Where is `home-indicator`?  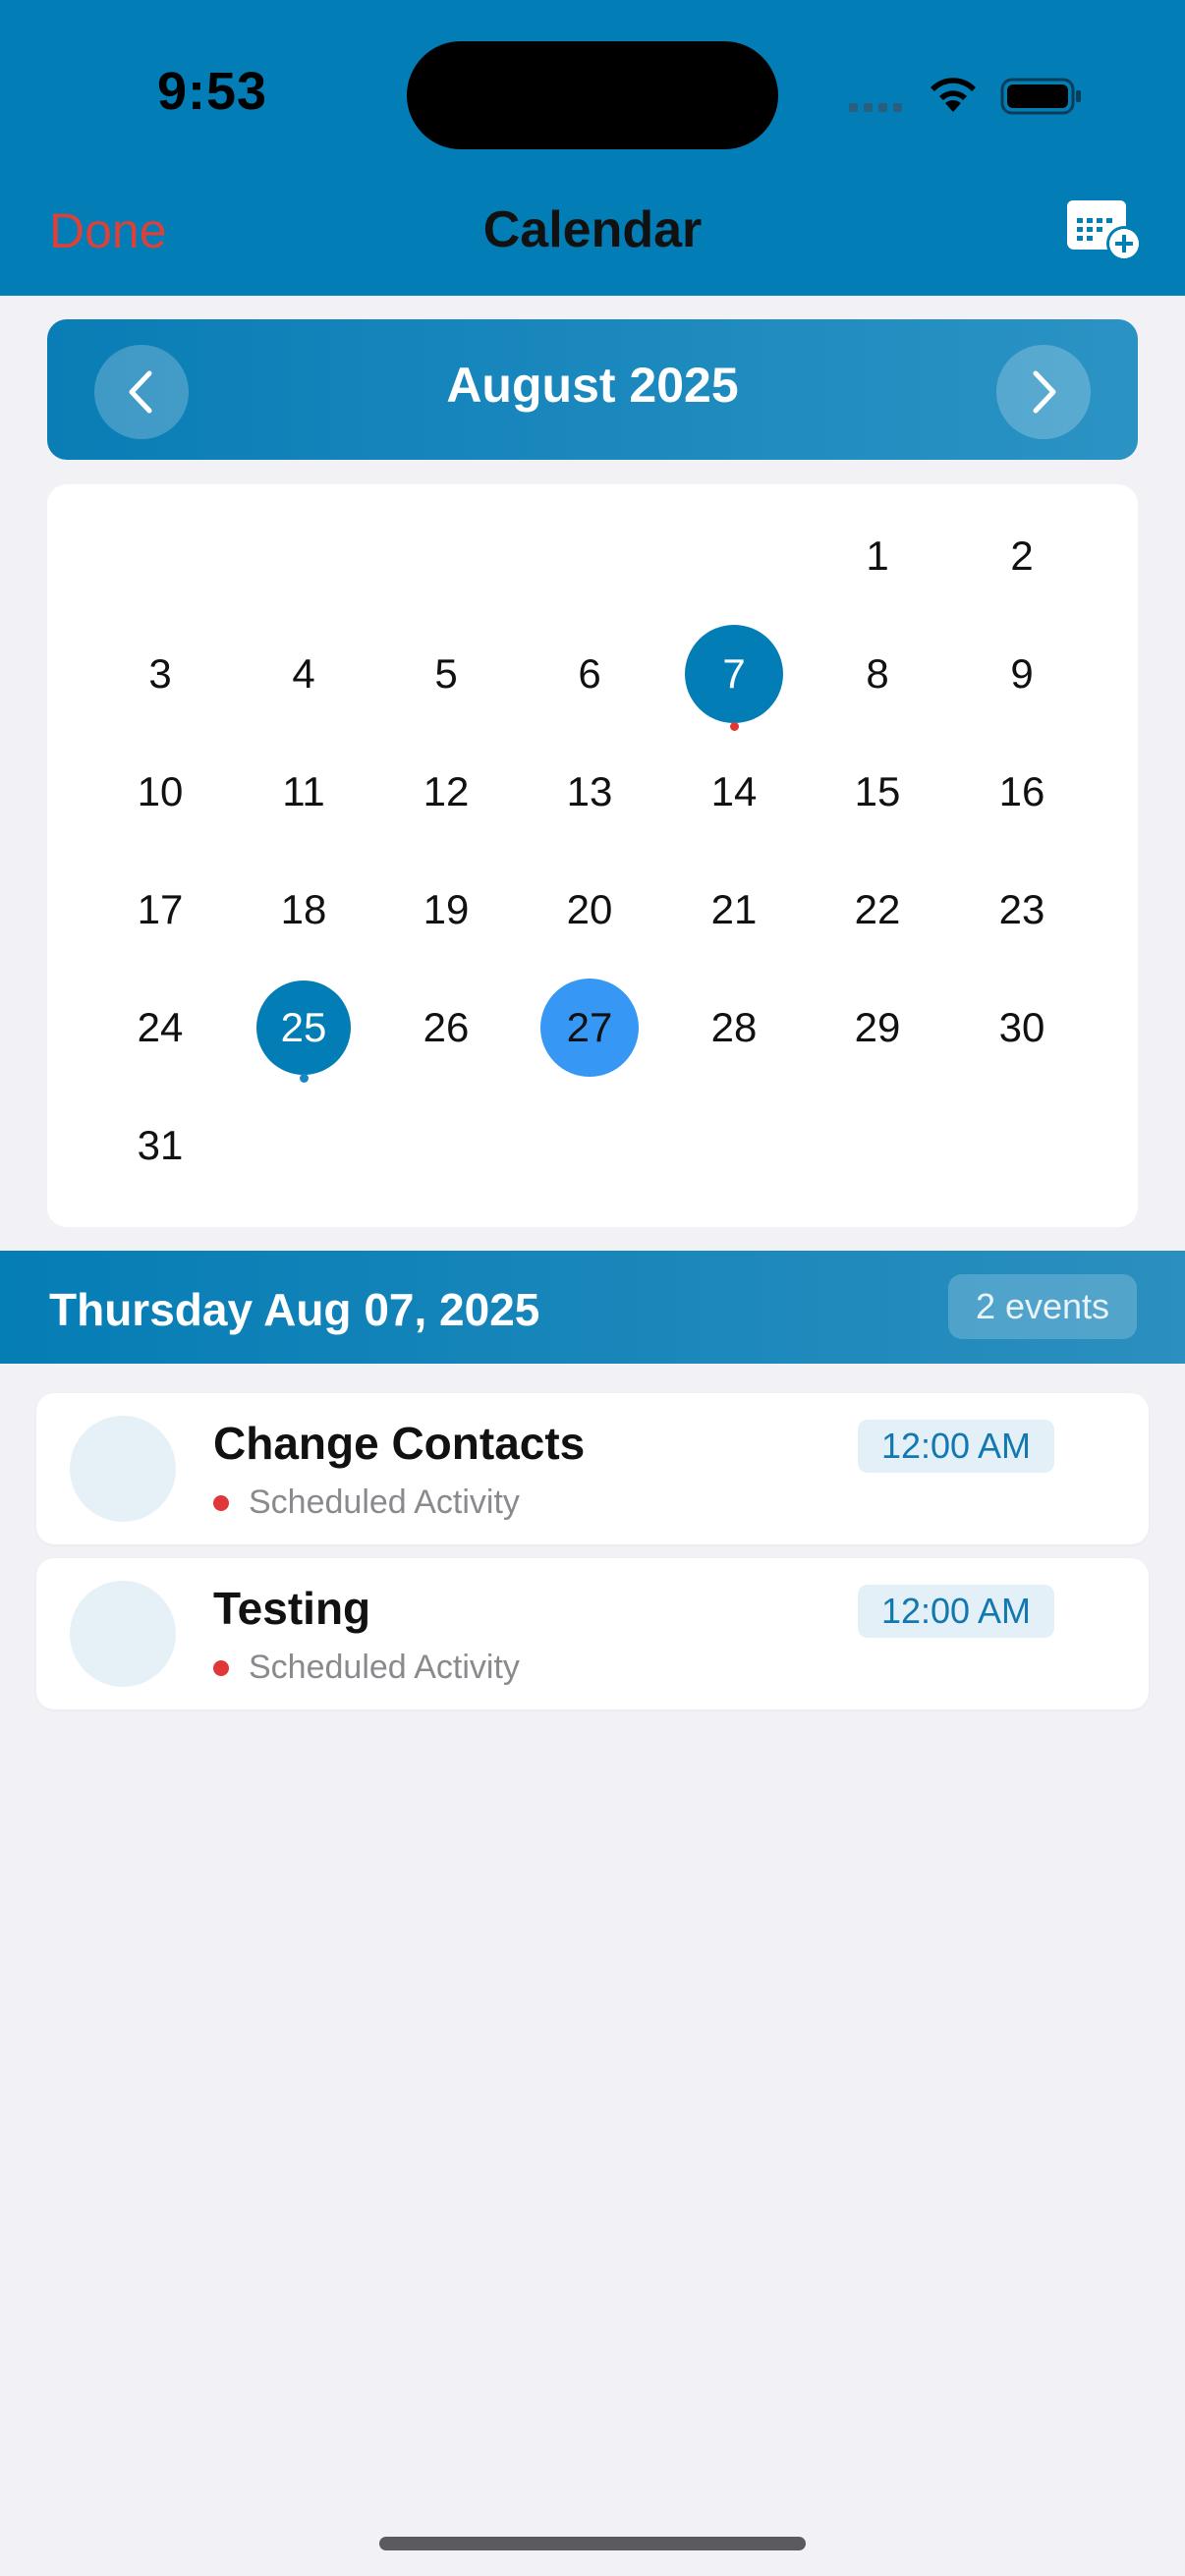
home-indicator is located at coordinates (592, 2543).